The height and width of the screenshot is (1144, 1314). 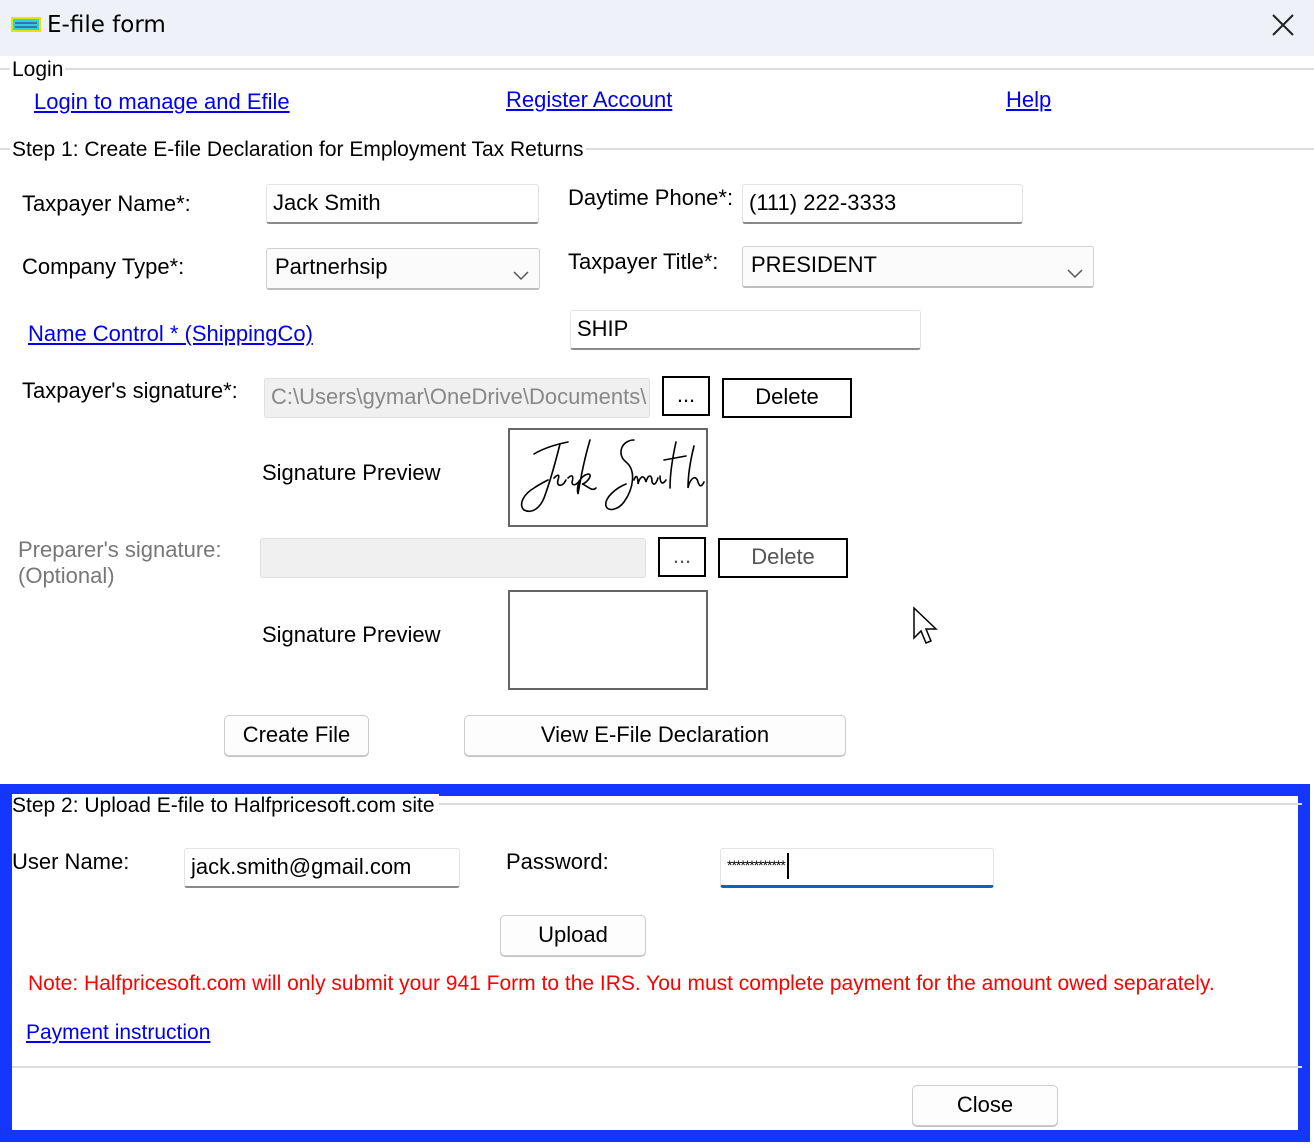 What do you see at coordinates (106, 25) in the screenshot?
I see `window-title: E-file form` at bounding box center [106, 25].